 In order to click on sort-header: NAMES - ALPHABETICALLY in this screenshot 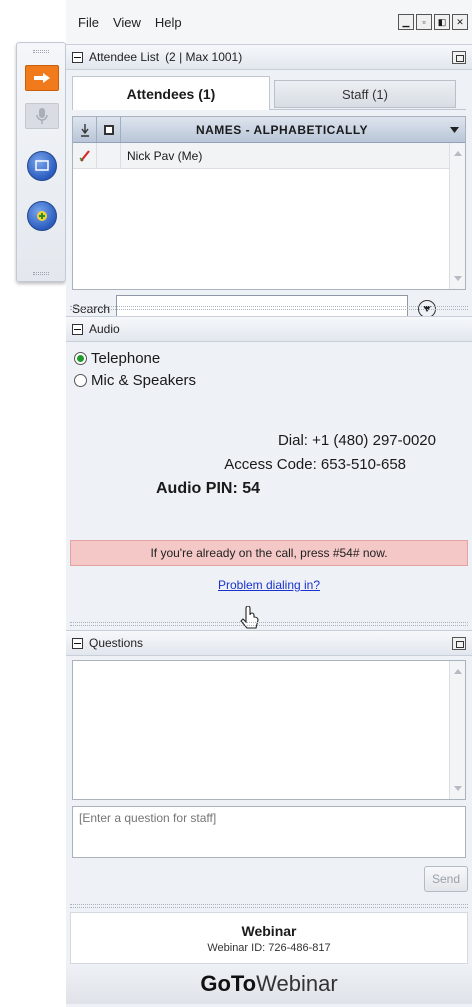, I will do `click(282, 129)`.